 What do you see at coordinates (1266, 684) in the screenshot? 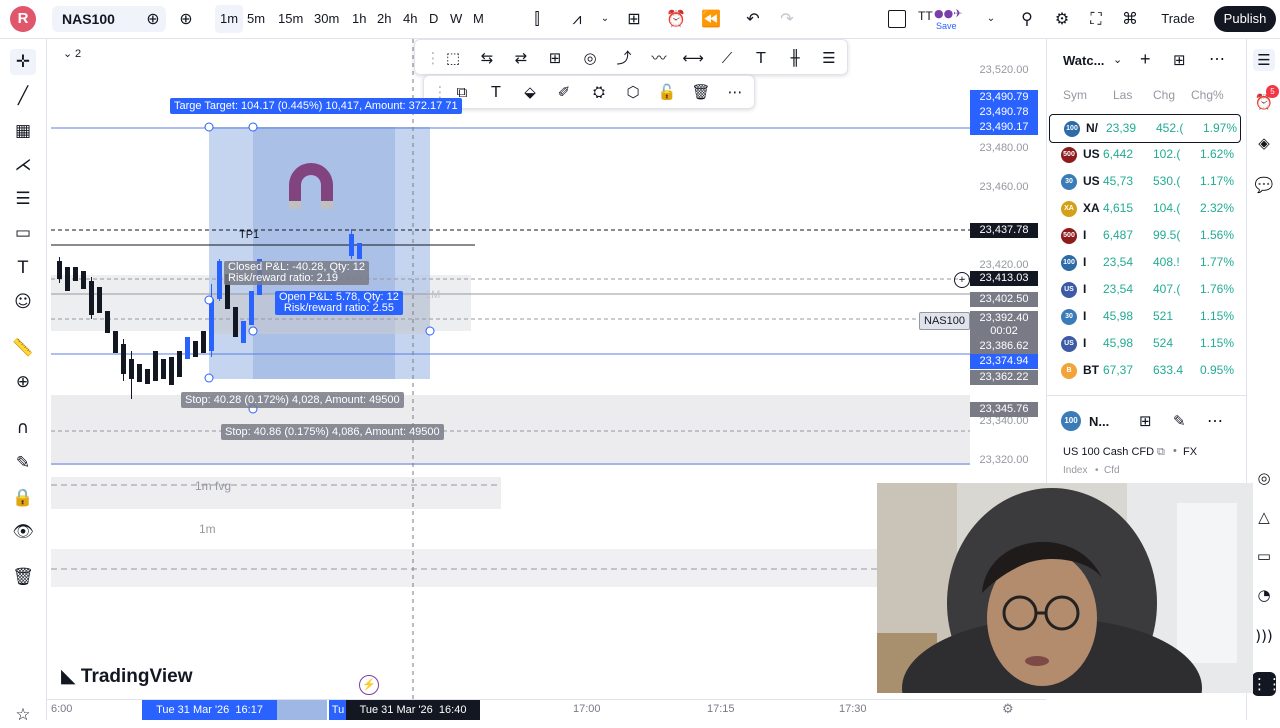
I see `apps-menu-icon: ⋮⋮` at bounding box center [1266, 684].